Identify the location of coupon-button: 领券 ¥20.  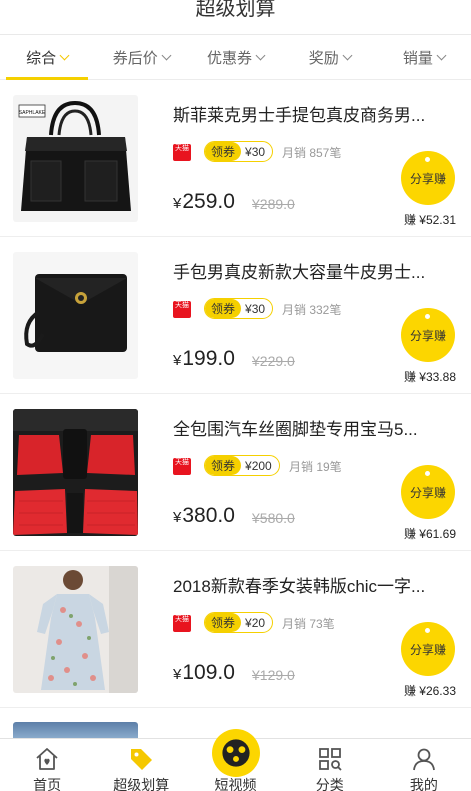
(239, 622).